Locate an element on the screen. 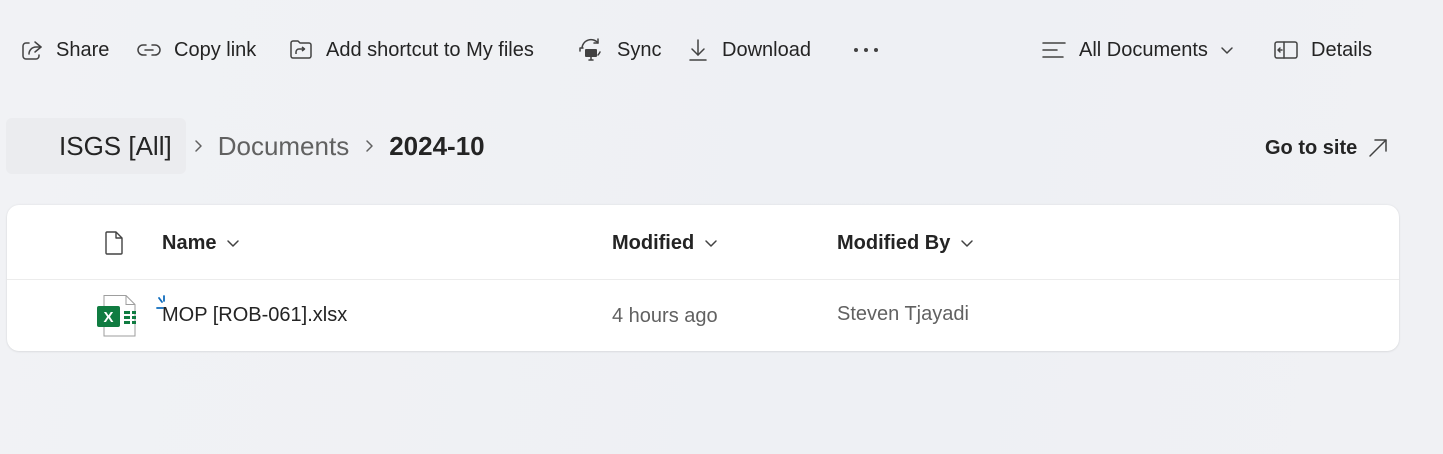 The height and width of the screenshot is (454, 1443). breadcrumb: ISGS [All] Documents 2024-10 is located at coordinates (245, 146).